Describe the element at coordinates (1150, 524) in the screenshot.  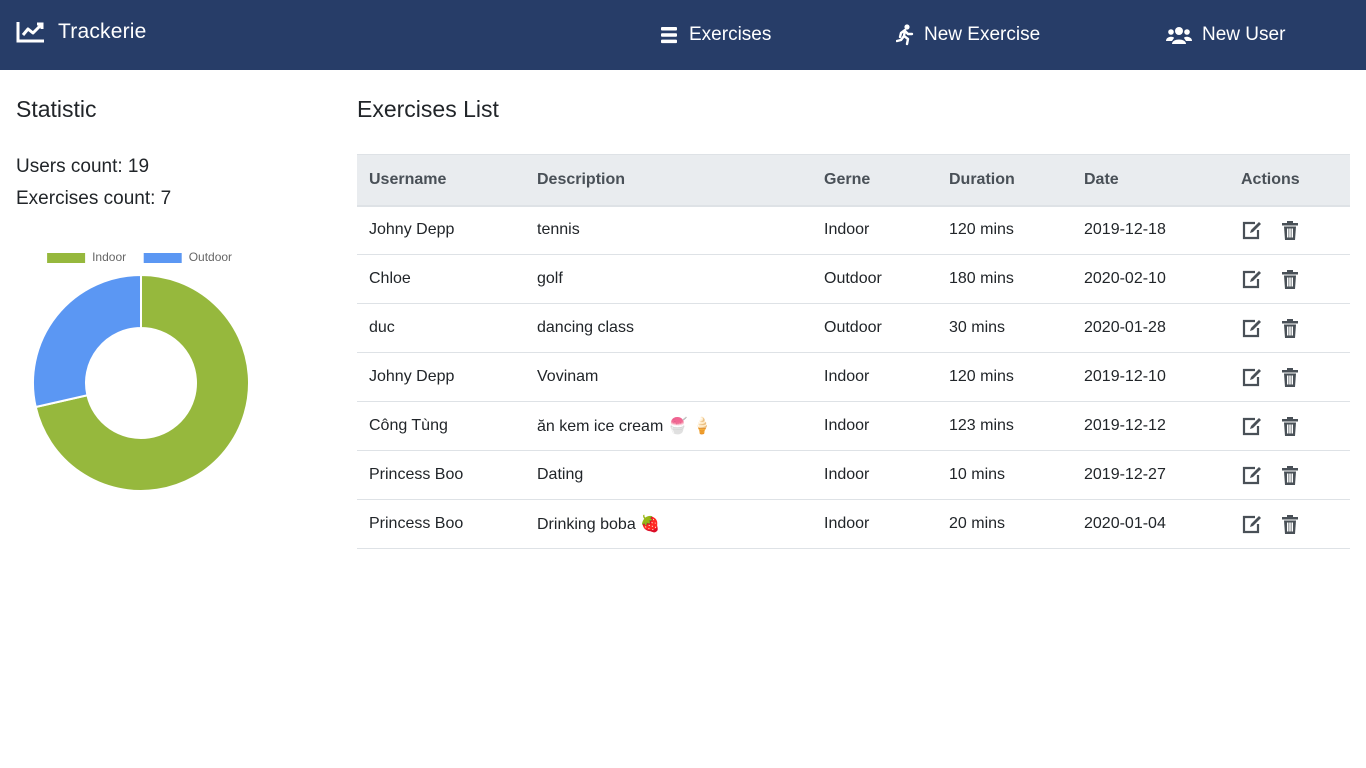
I see `date-cell: 2020-01-04` at that location.